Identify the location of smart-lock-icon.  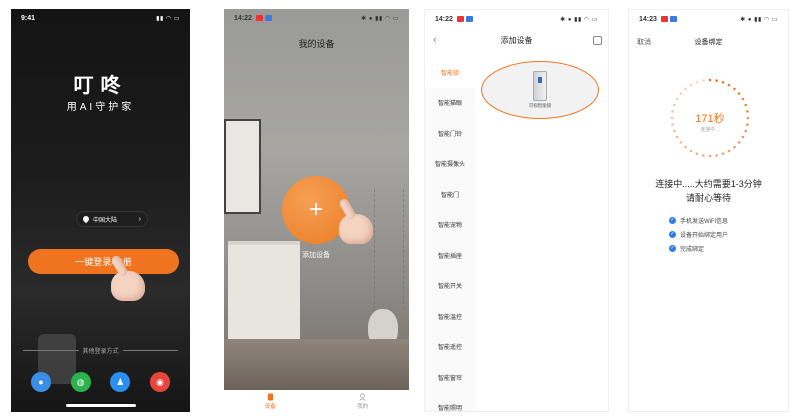
(540, 86).